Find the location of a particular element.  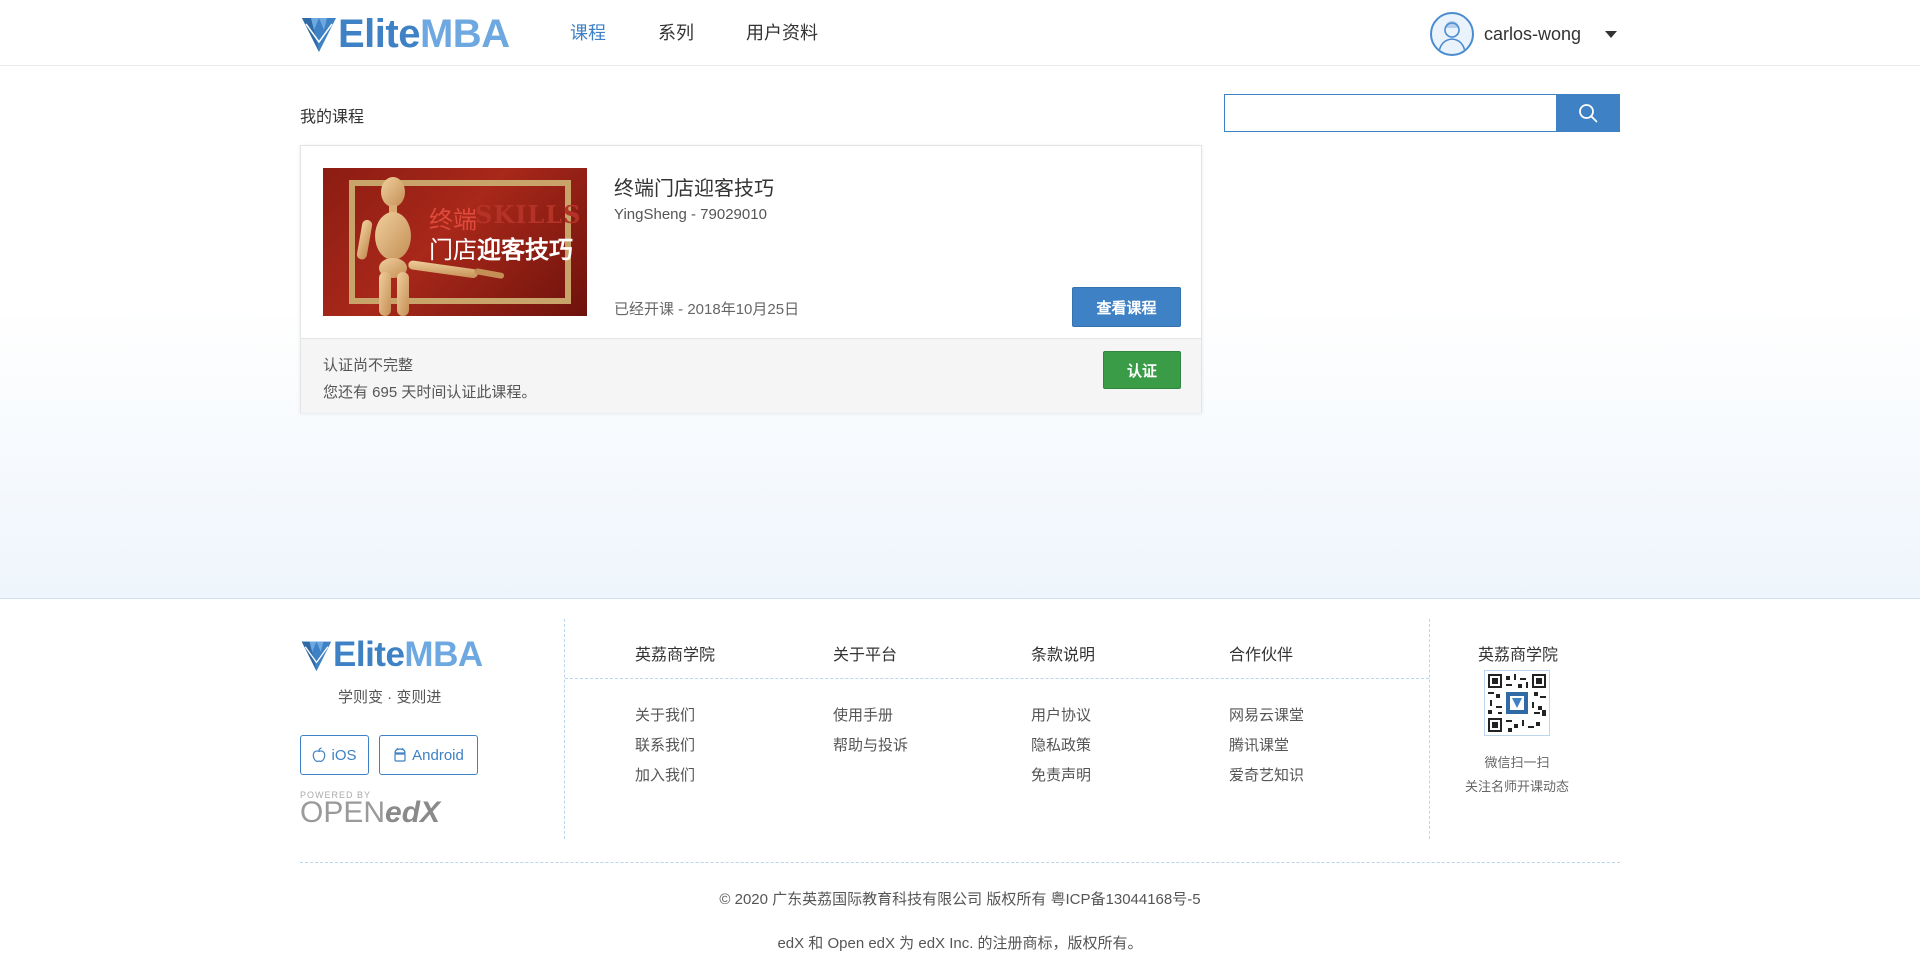

apple-icon is located at coordinates (319, 755).